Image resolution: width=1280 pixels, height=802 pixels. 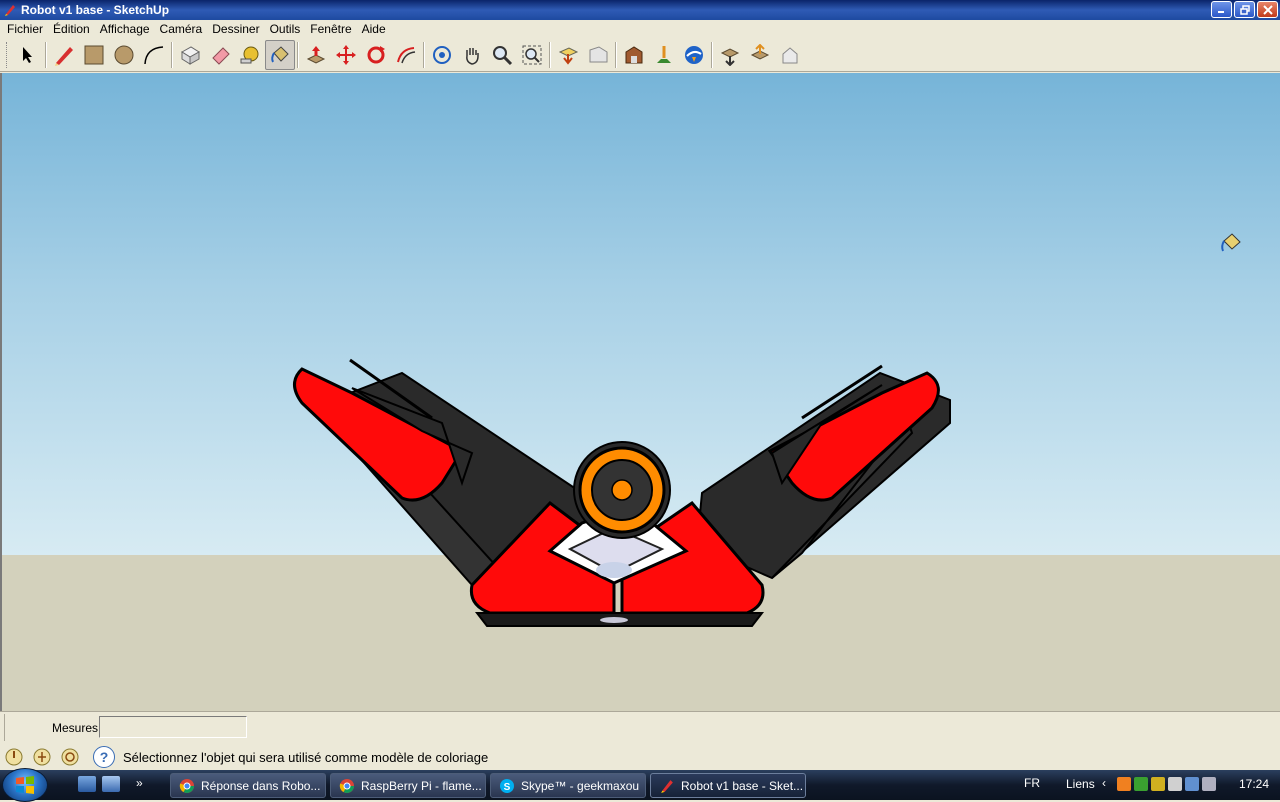 I want to click on skype-icon: S, so click(x=507, y=786).